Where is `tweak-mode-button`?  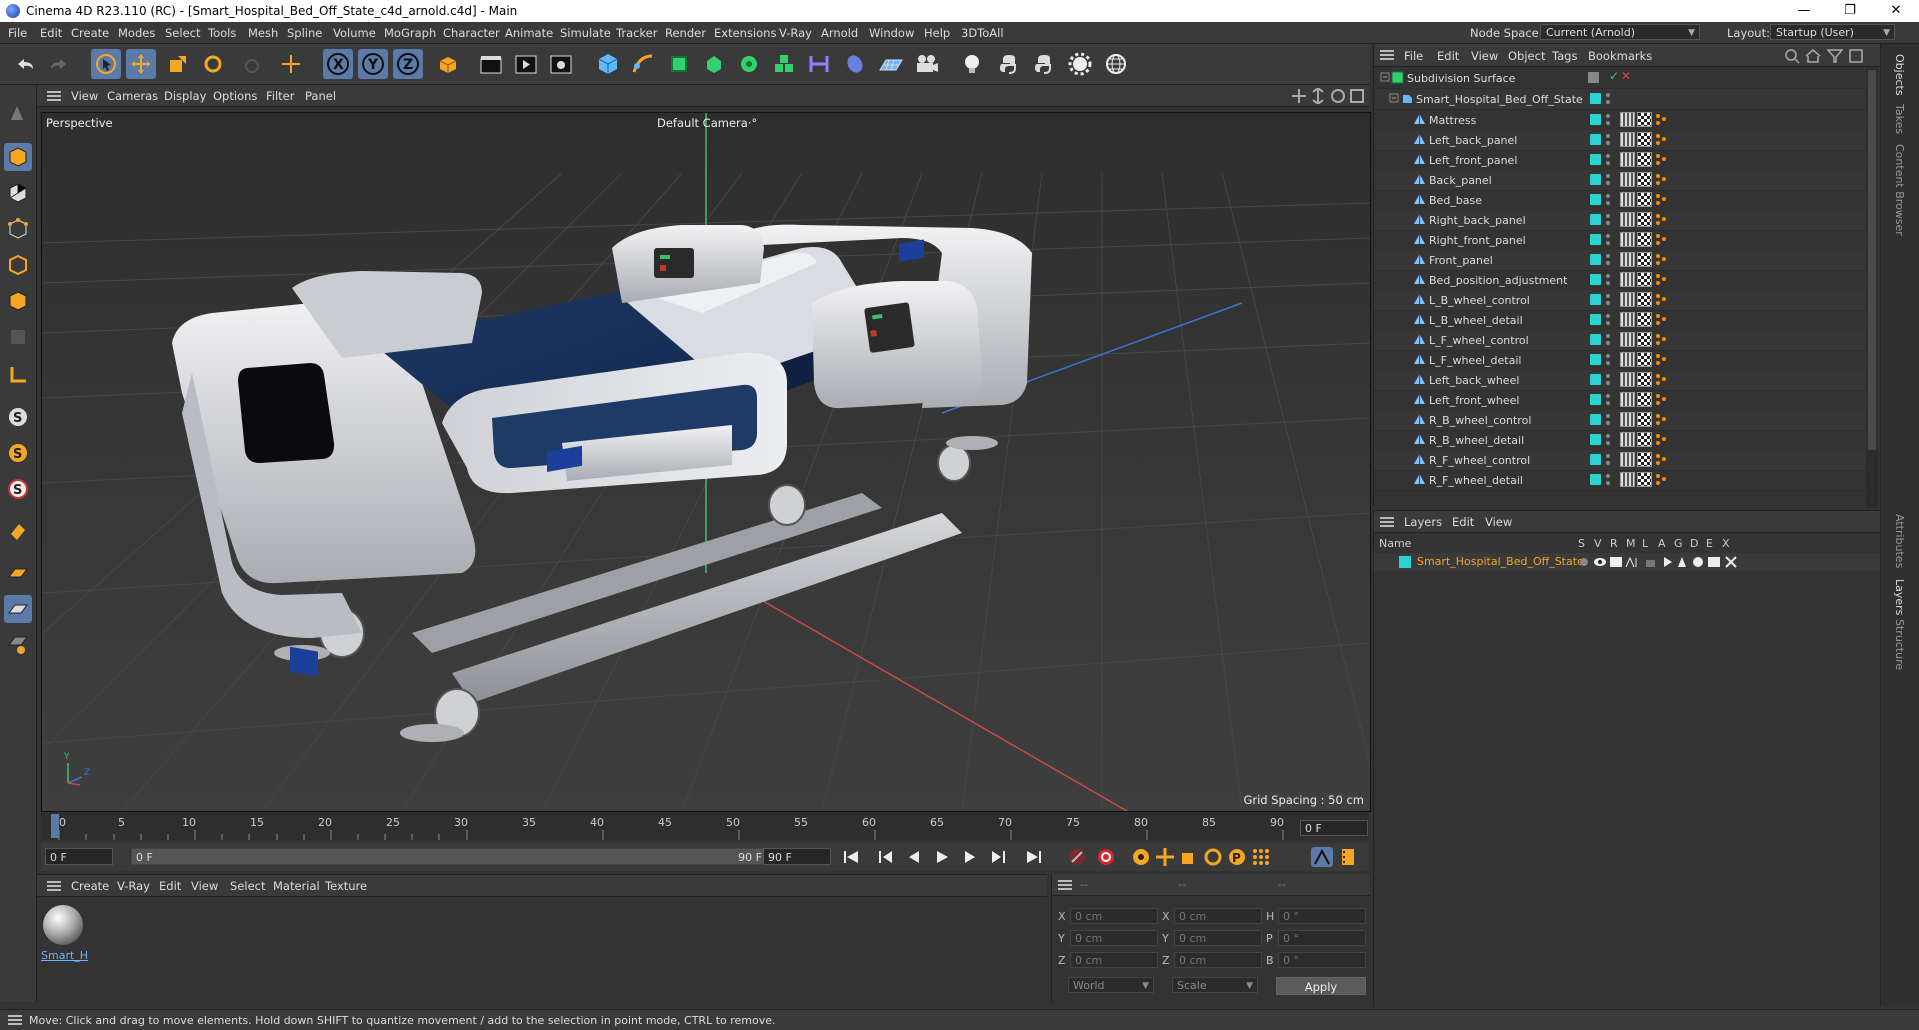 tweak-mode-button is located at coordinates (18, 531).